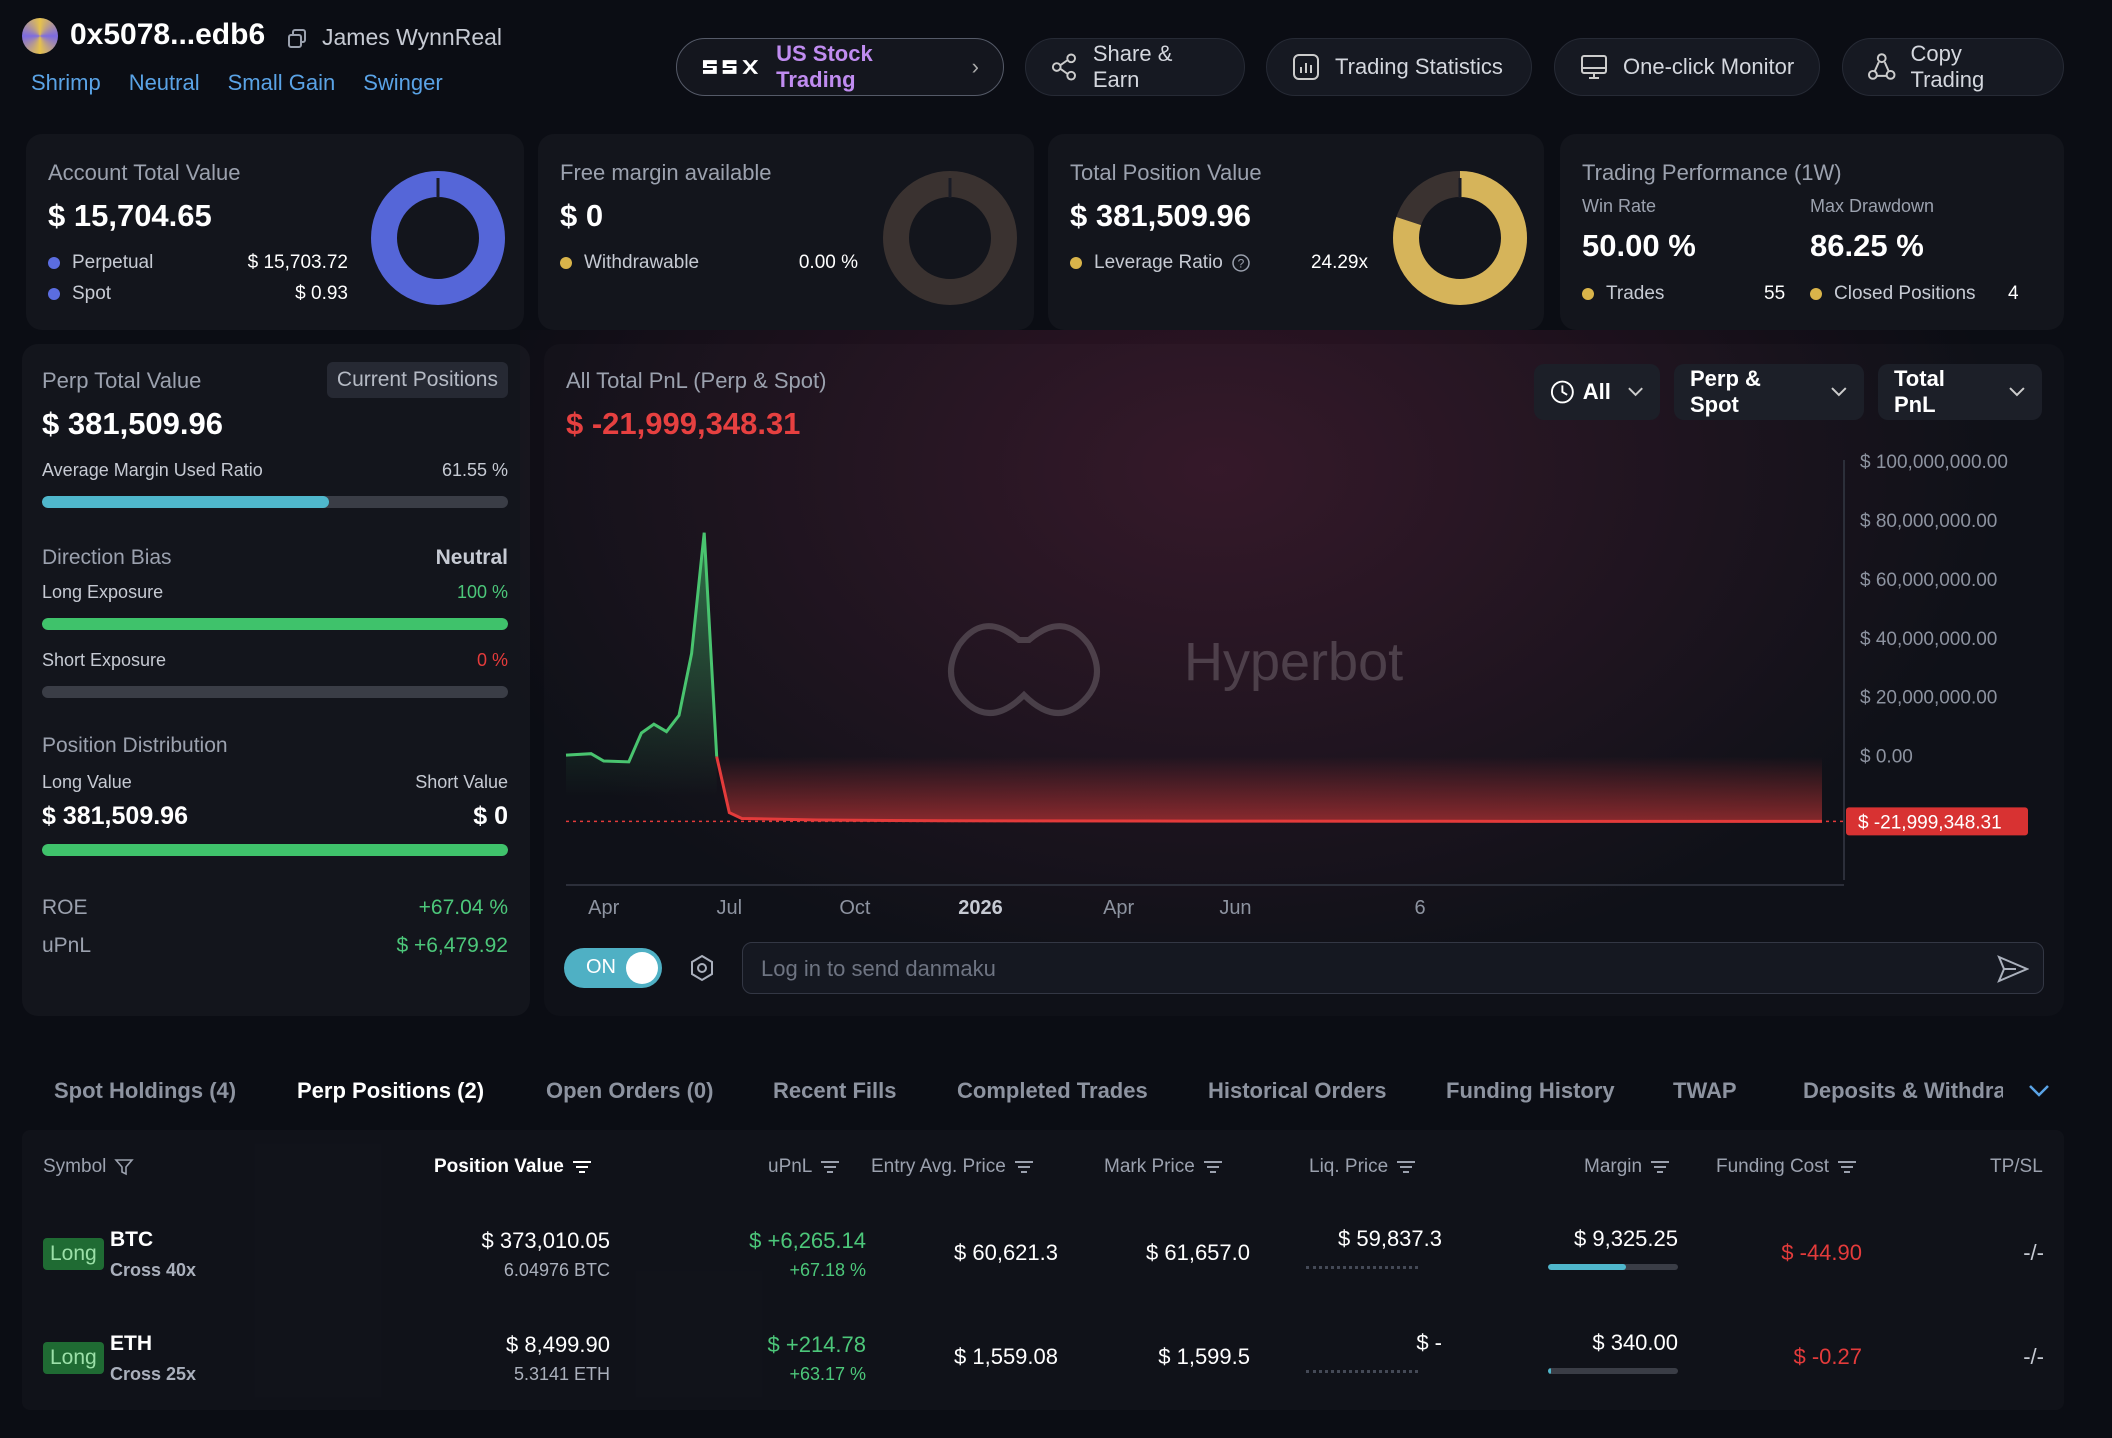 Image resolution: width=2112 pixels, height=1438 pixels. I want to click on margin-ratio-fill, so click(185, 502).